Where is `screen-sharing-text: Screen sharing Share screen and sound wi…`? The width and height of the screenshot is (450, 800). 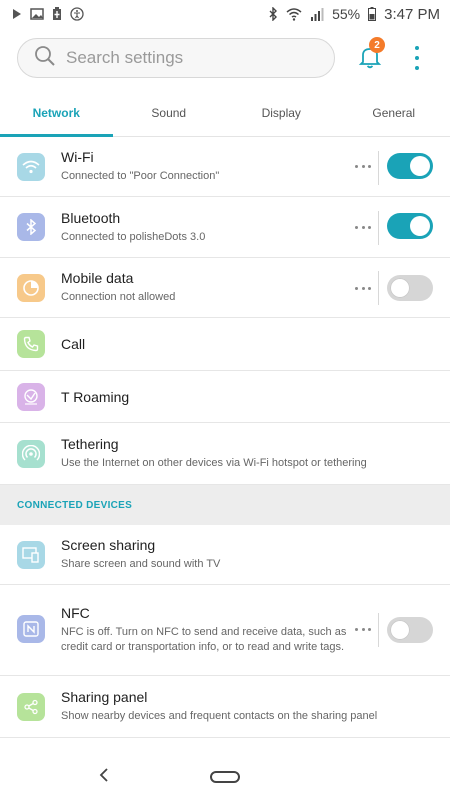 screen-sharing-text: Screen sharing Share screen and sound wi… is located at coordinates (140, 554).